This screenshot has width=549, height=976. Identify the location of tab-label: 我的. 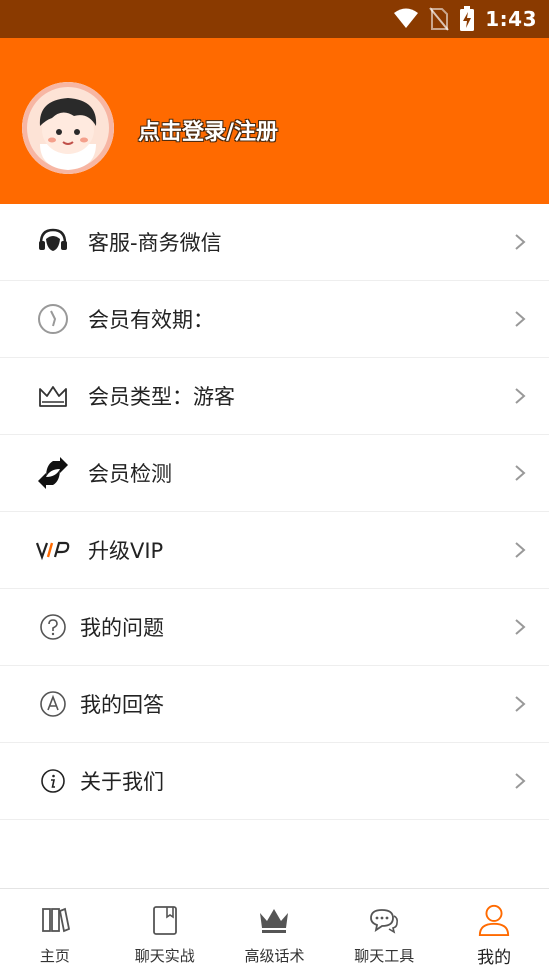
(494, 958).